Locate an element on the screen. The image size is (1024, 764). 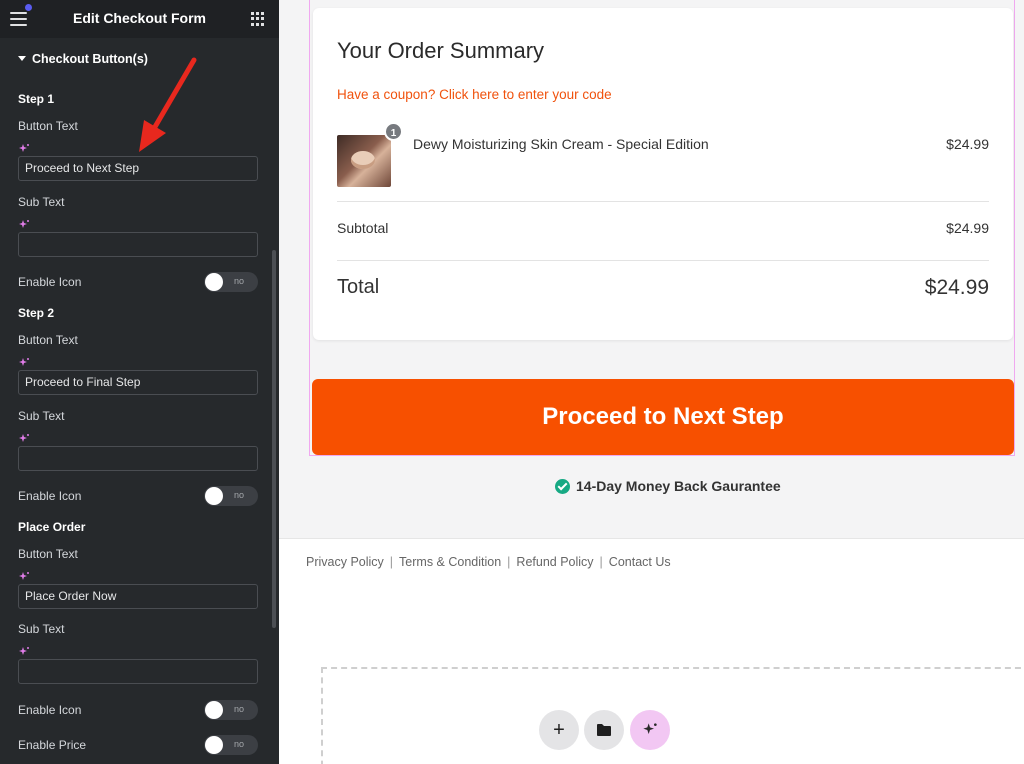
product-thumbnail is located at coordinates (364, 161).